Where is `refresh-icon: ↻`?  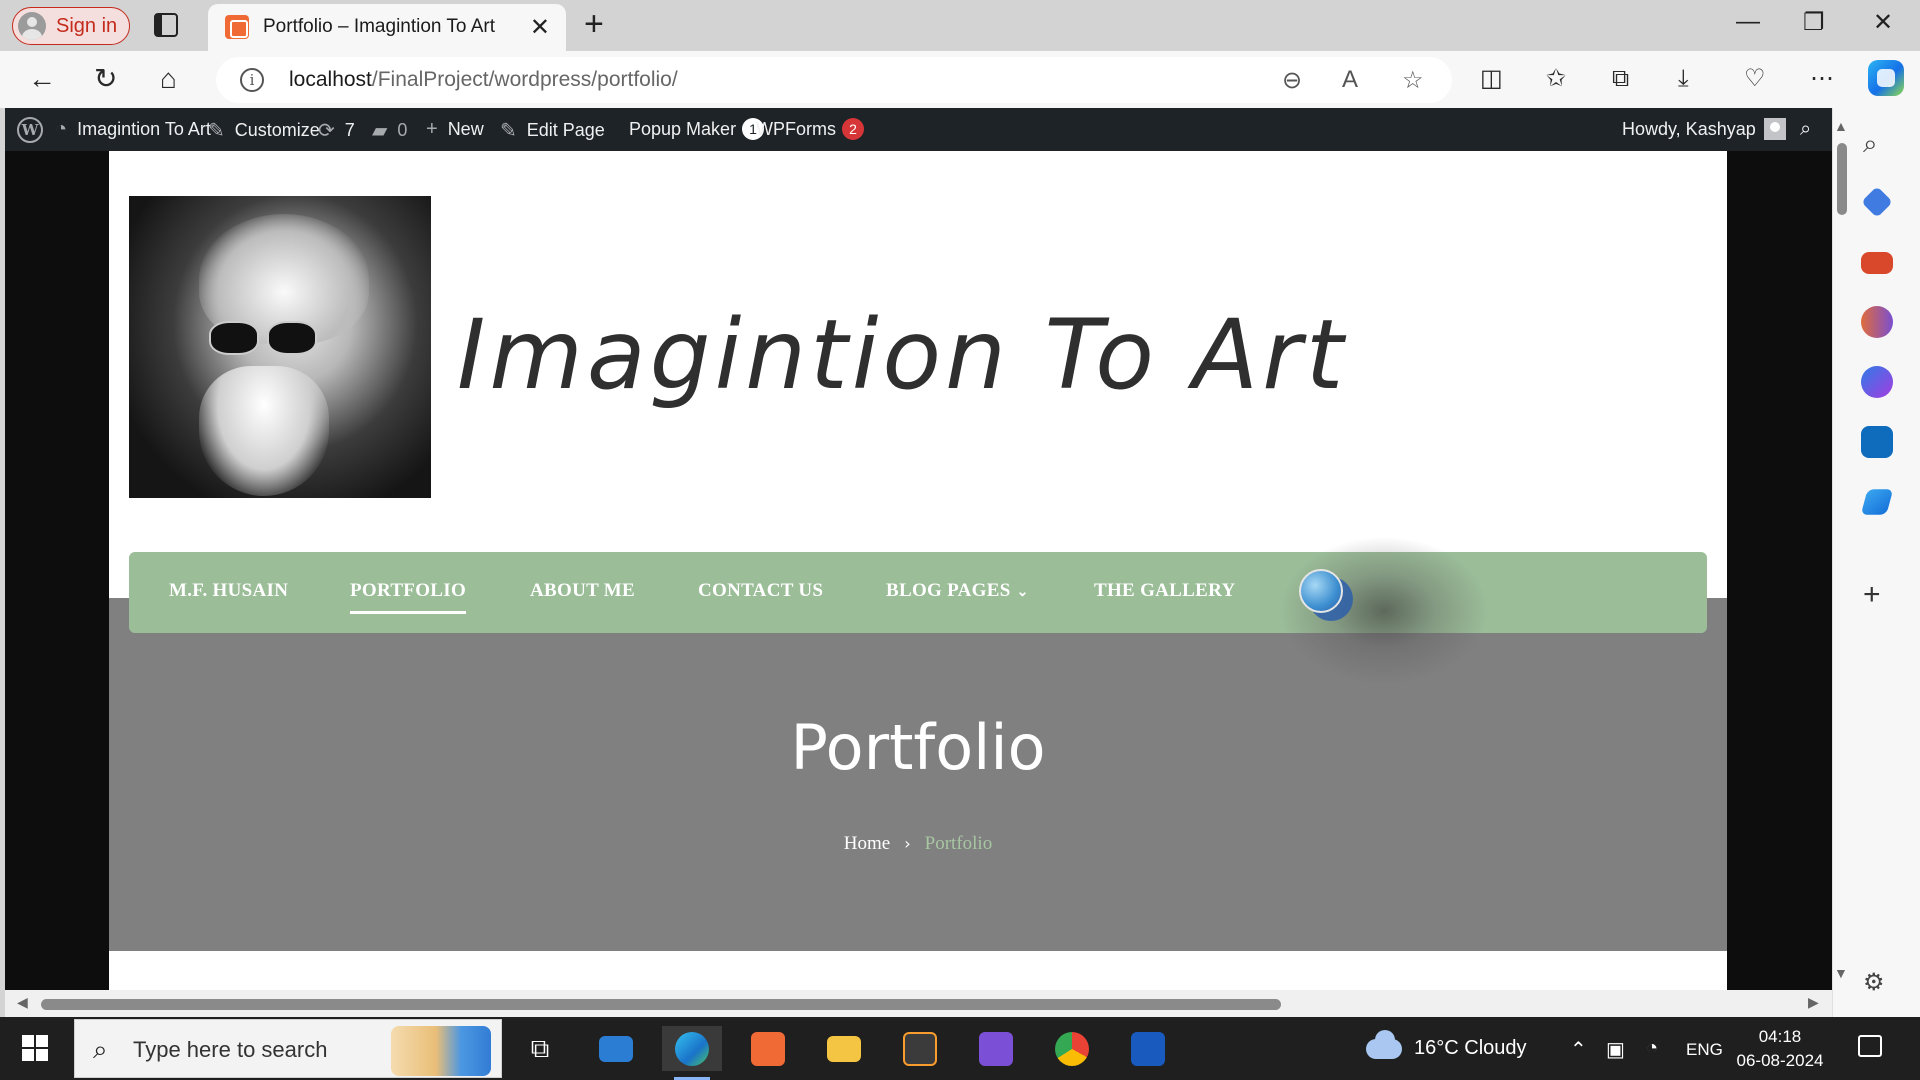
refresh-icon: ↻ is located at coordinates (105, 79).